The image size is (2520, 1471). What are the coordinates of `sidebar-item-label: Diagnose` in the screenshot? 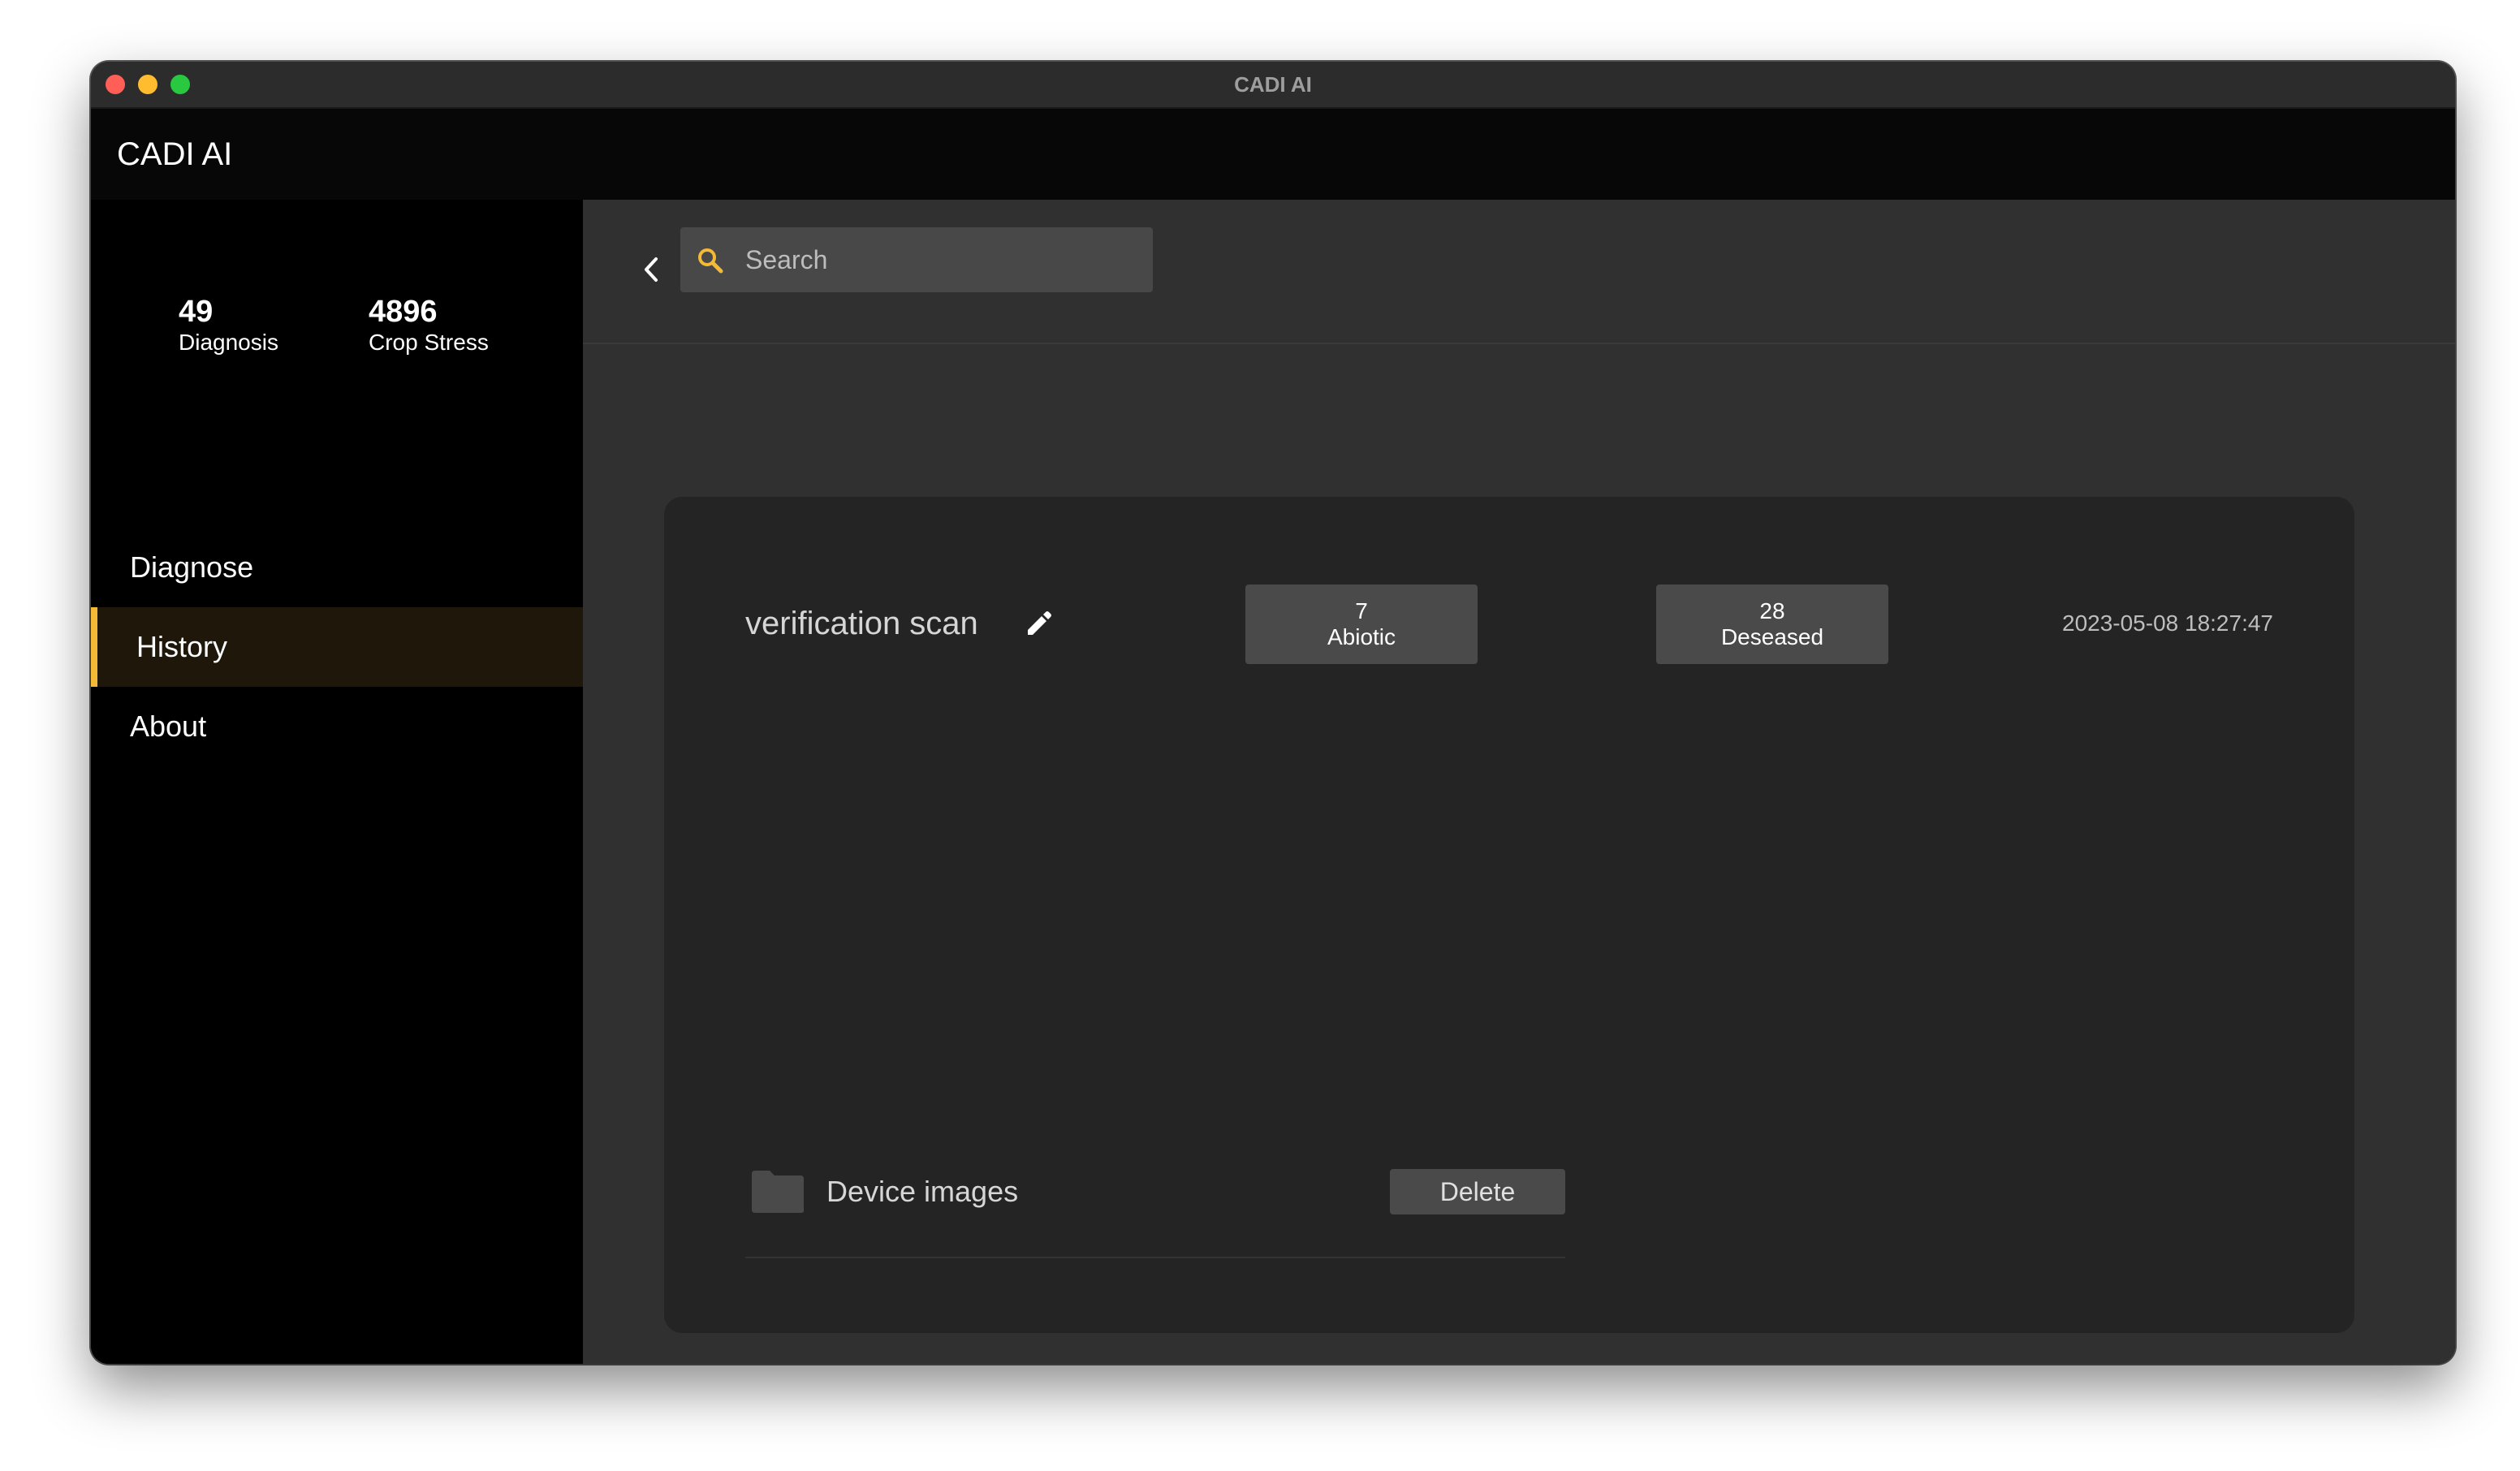 It's located at (192, 567).